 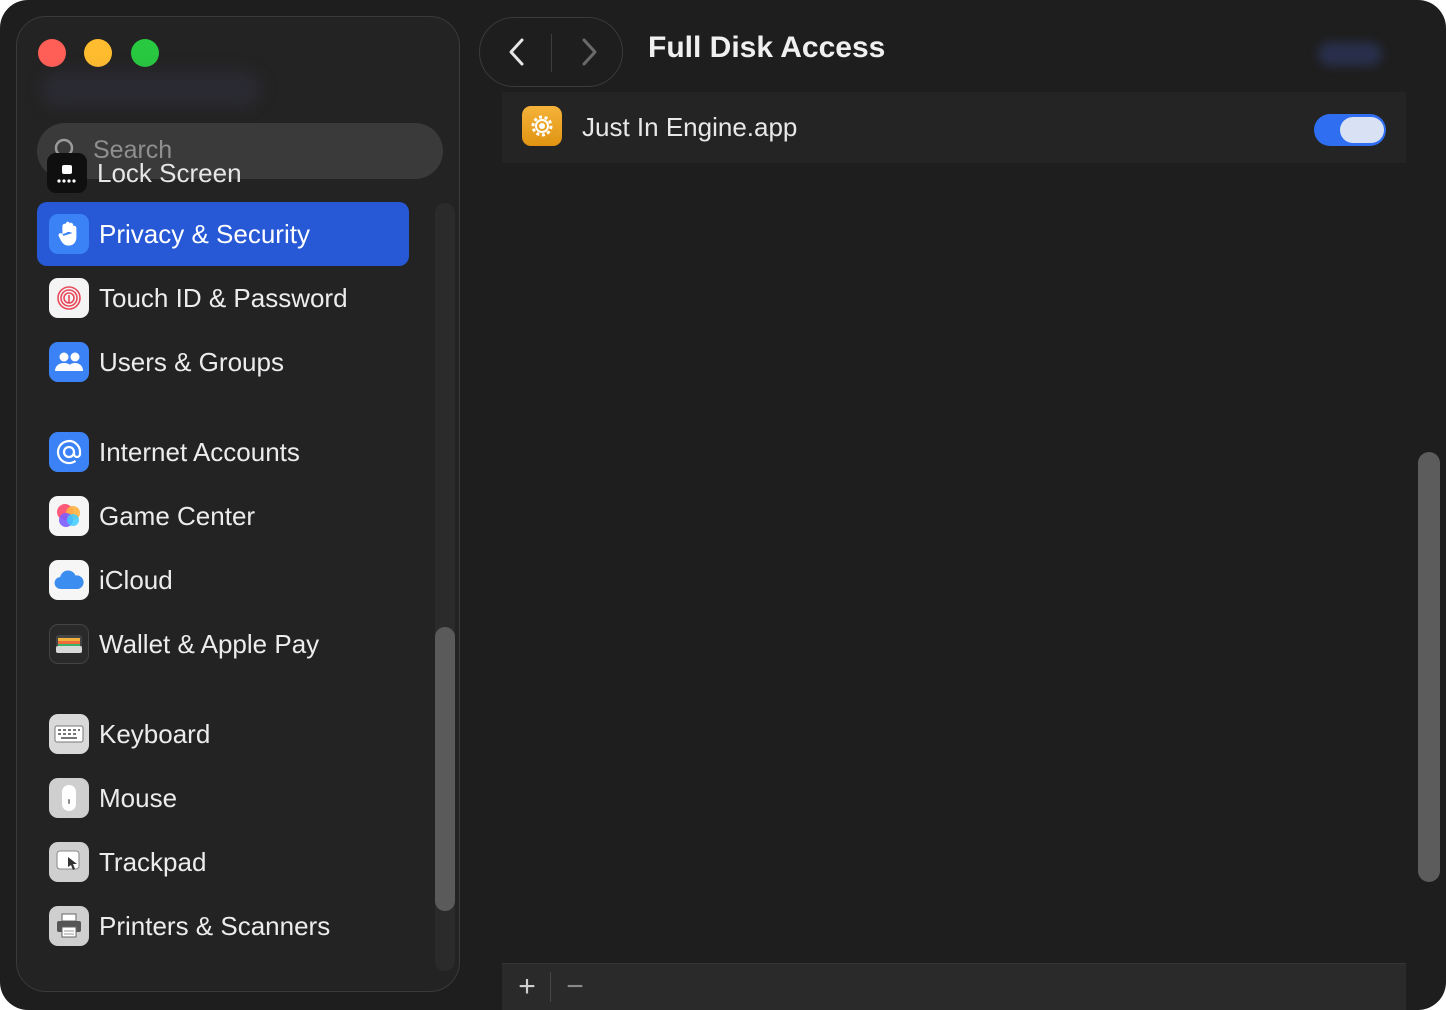 I want to click on add-app-button: +, so click(x=527, y=987).